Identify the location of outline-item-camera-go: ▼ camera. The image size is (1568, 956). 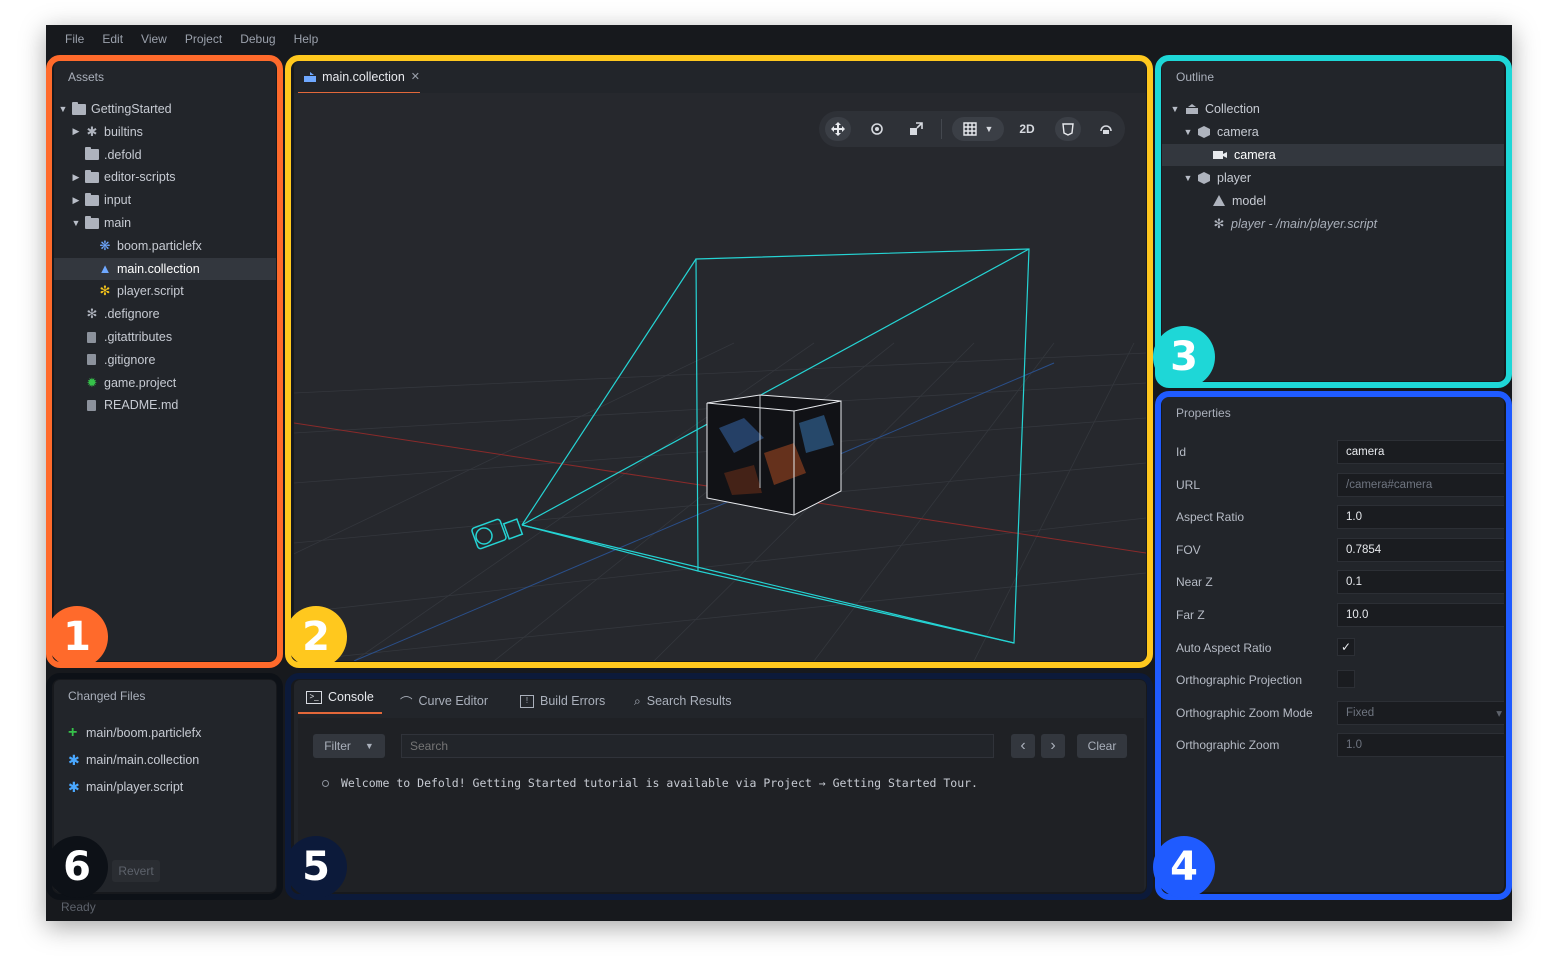
(1343, 132).